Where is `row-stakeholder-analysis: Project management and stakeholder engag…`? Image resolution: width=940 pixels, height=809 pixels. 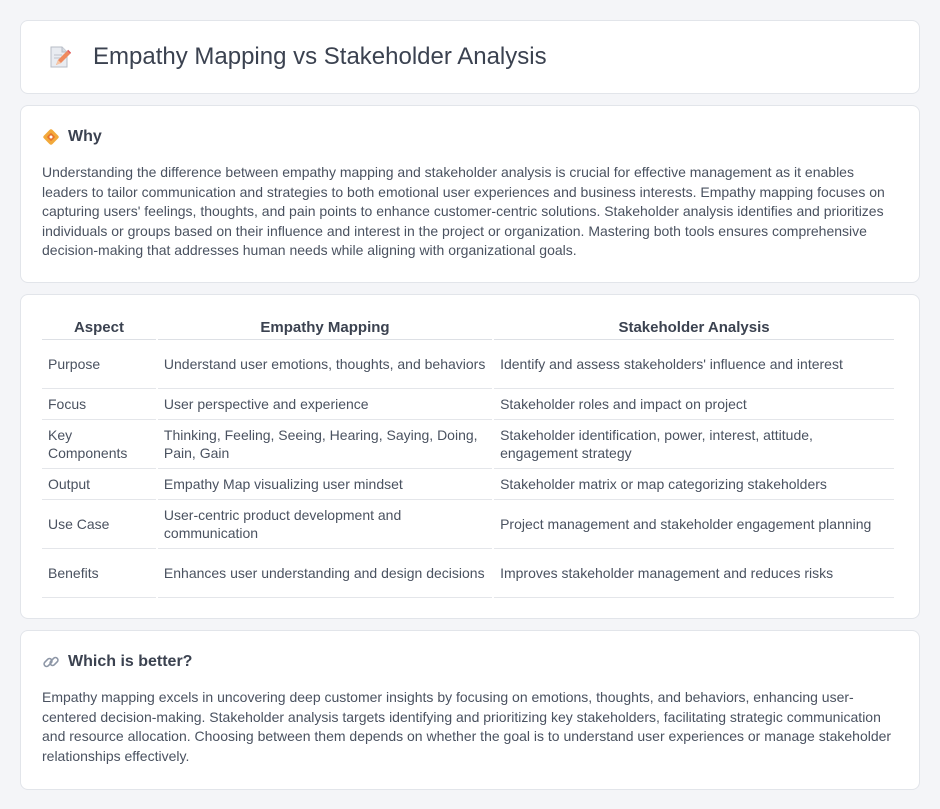
row-stakeholder-analysis: Project management and stakeholder engag… is located at coordinates (694, 524).